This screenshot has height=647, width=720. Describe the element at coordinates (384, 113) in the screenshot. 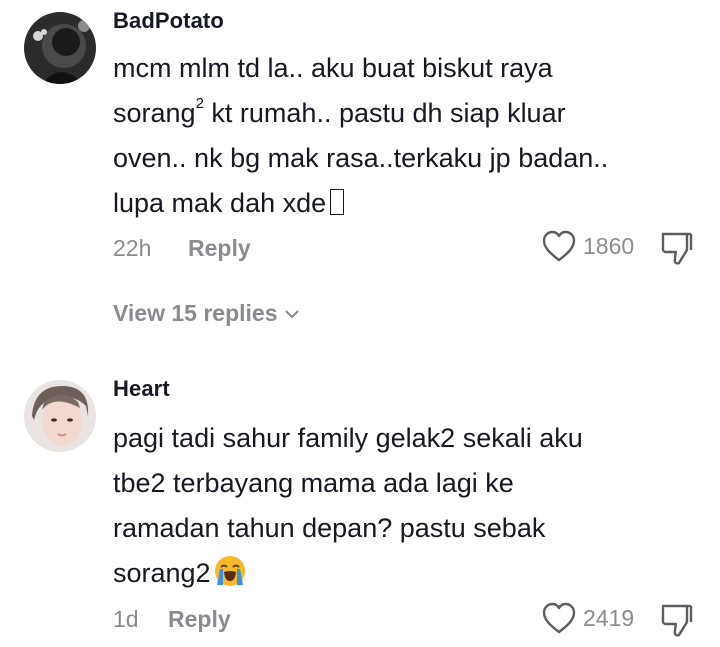

I see `comment-line: kt rumah.. pastu dh siap kluar` at that location.